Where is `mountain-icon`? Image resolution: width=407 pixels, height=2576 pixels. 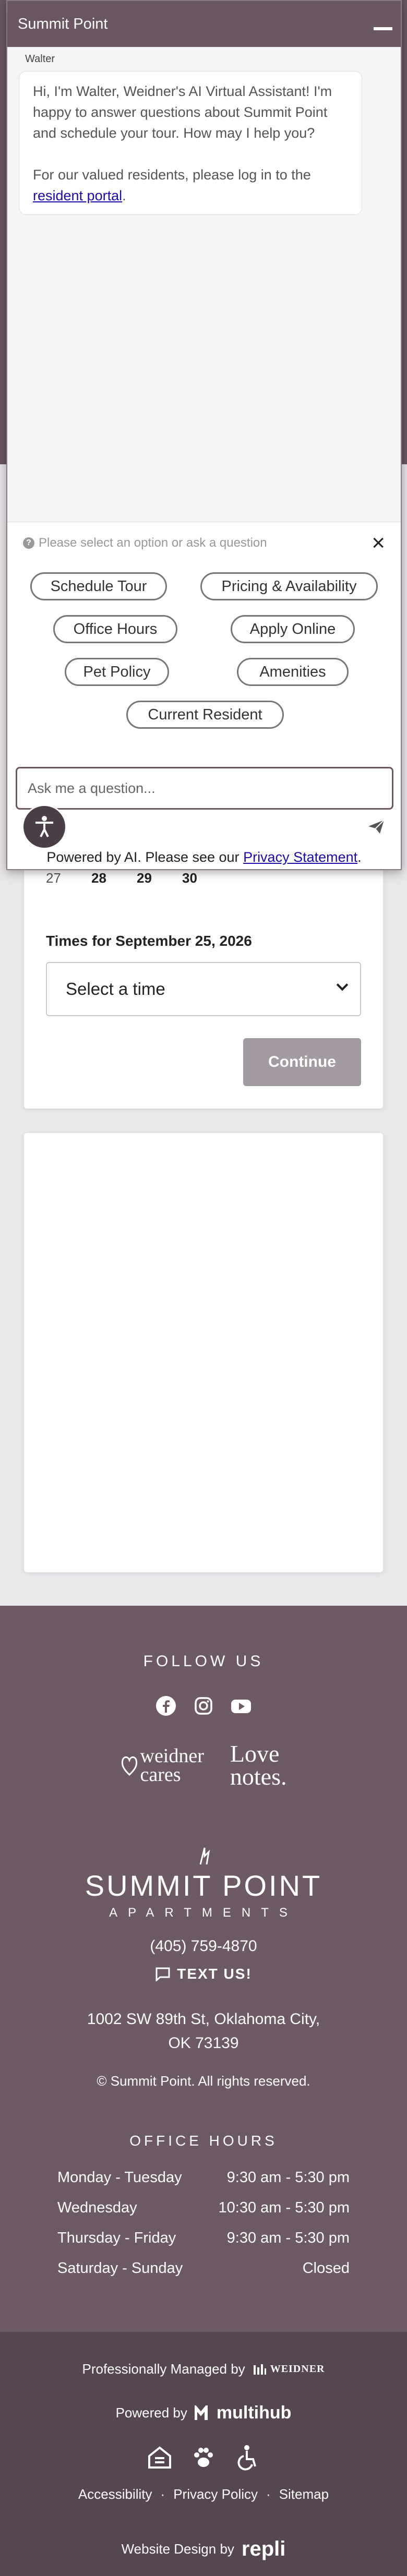 mountain-icon is located at coordinates (204, 1856).